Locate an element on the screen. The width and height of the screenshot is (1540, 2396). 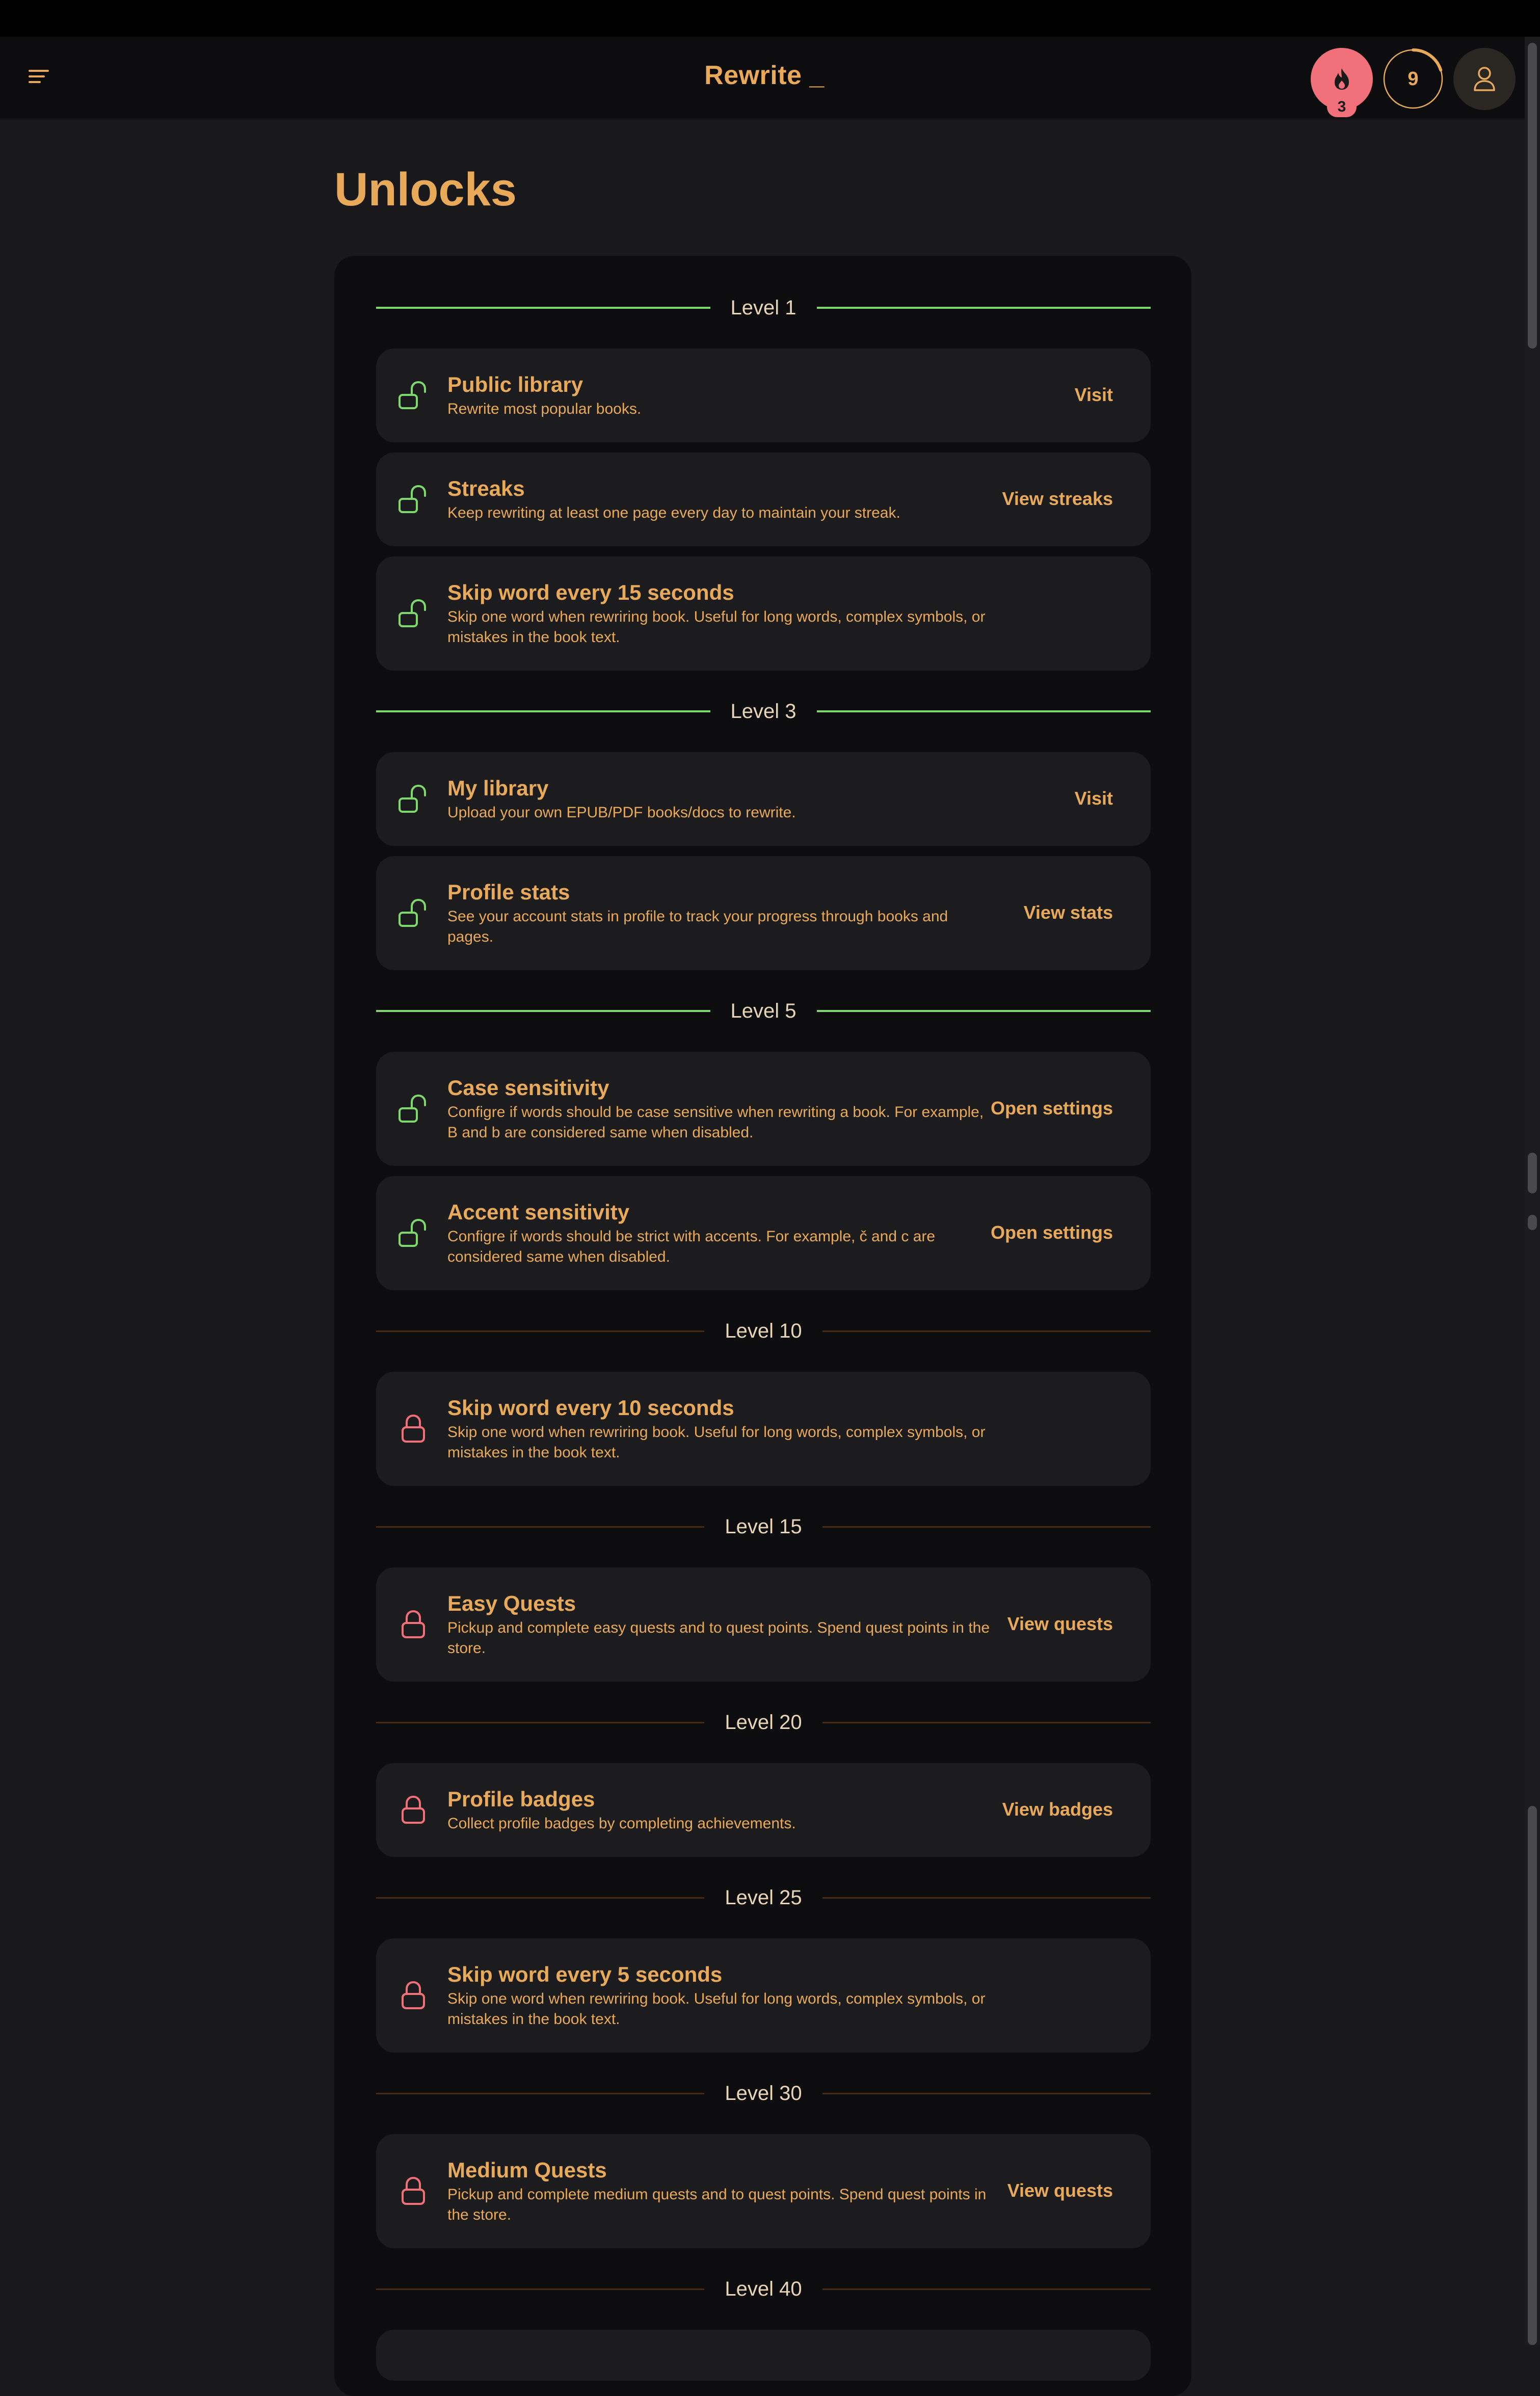
level-header: Level 25 is located at coordinates (763, 1897).